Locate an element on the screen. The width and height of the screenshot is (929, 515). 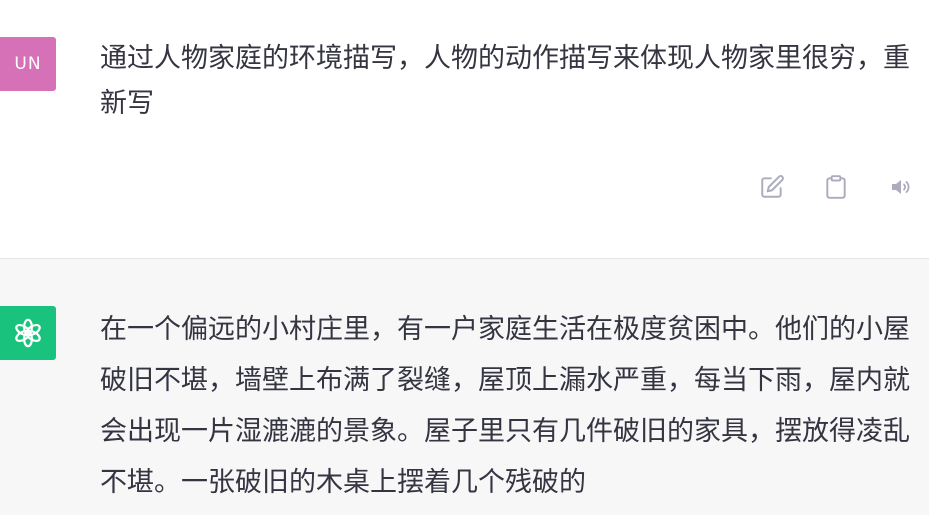
copy-button is located at coordinates (836, 187).